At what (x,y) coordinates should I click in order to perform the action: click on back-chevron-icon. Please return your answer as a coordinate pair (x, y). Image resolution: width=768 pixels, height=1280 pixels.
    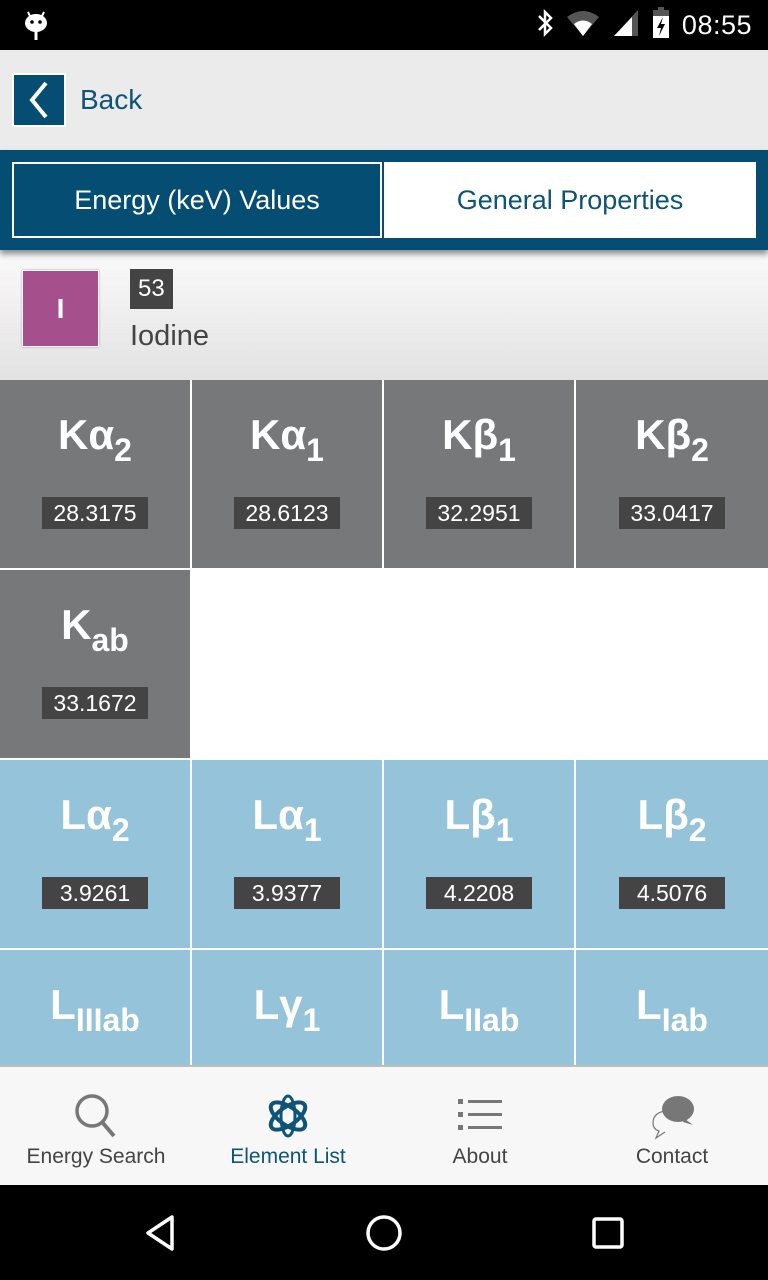
    Looking at the image, I should click on (39, 100).